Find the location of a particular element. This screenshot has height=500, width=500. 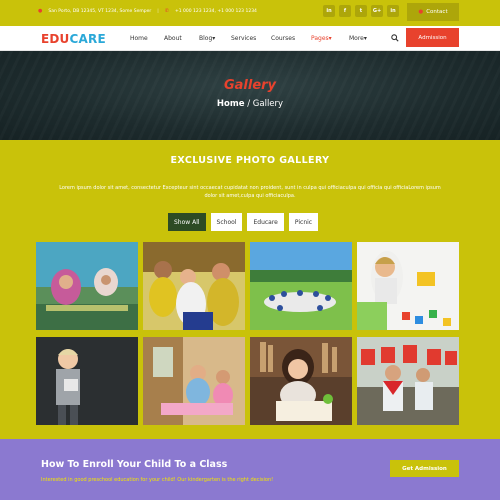

menu-label-pages: Pages is located at coordinates (320, 38).